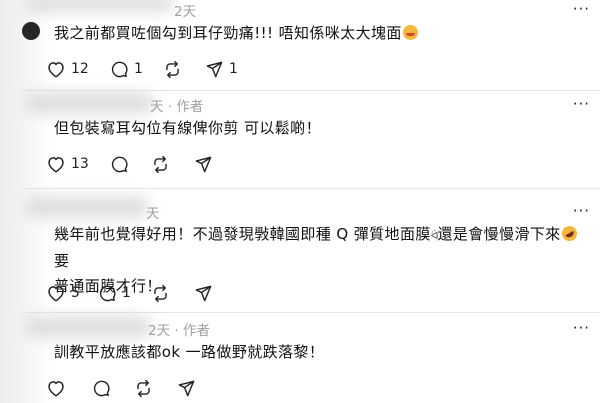 The height and width of the screenshot is (403, 600). I want to click on like-count: 13, so click(80, 164).